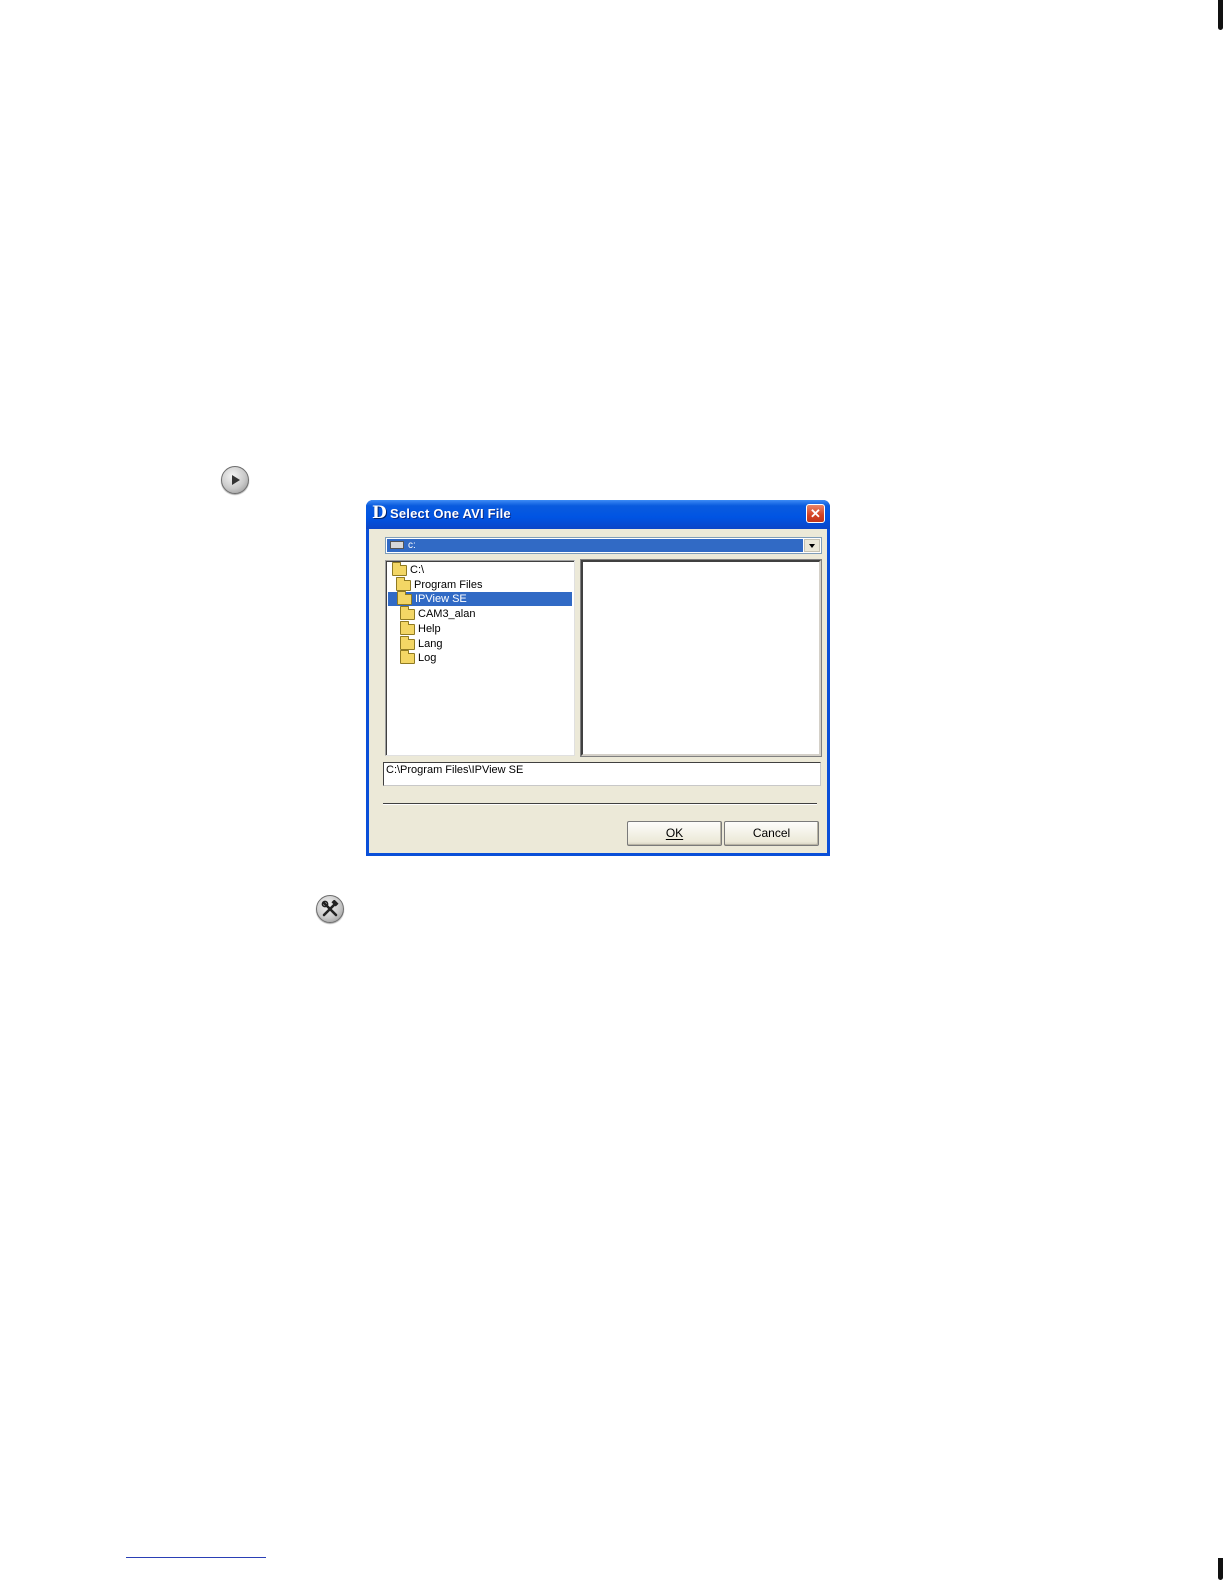  I want to click on path-field: C:\Program Files\IPView SE, so click(602, 774).